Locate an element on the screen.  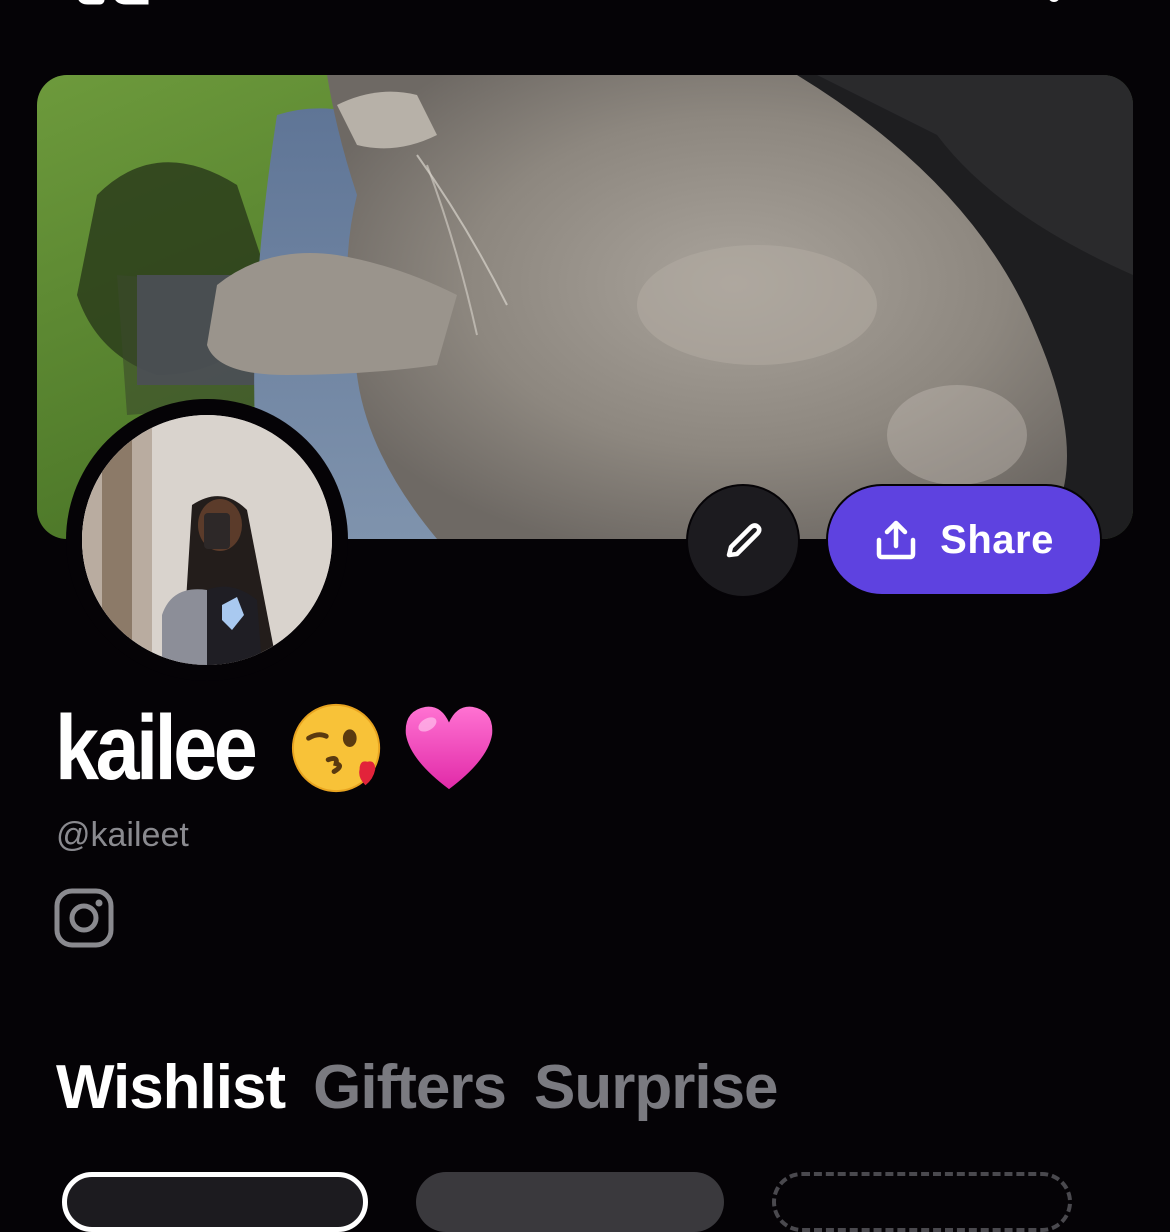
share-button: Share is located at coordinates (964, 540).